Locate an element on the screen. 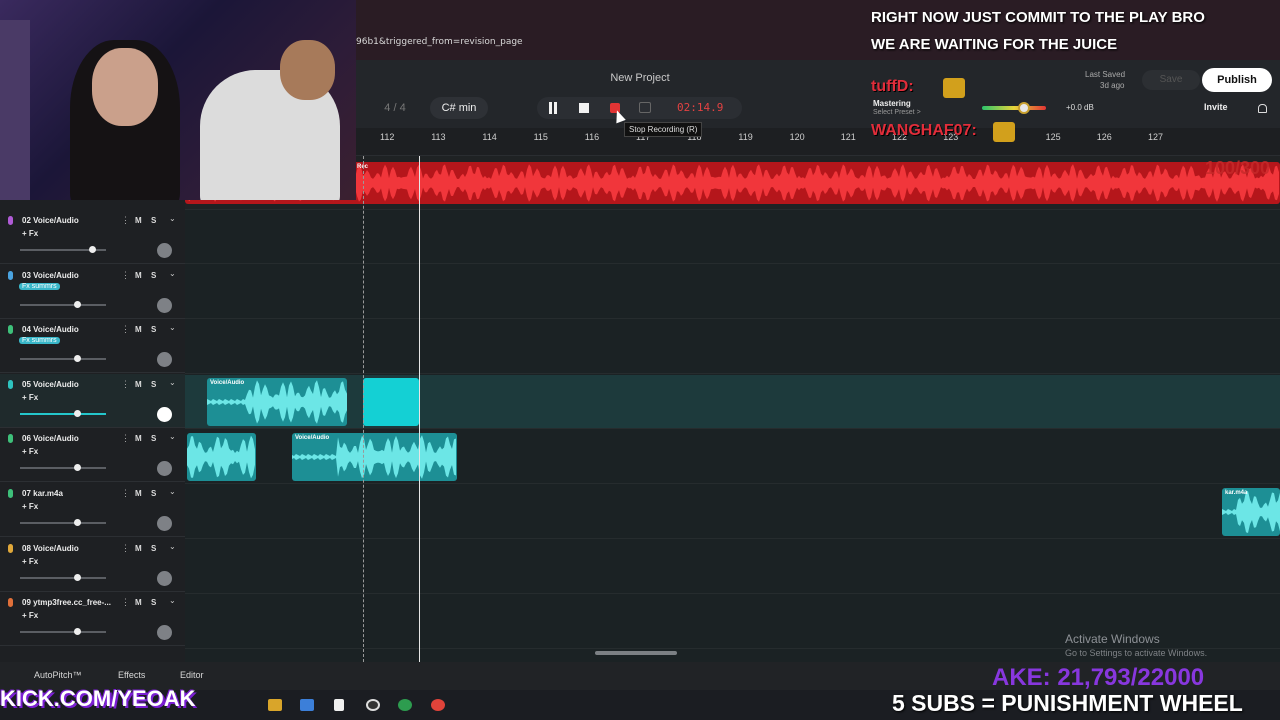  clip-voice-06a is located at coordinates (221, 457).